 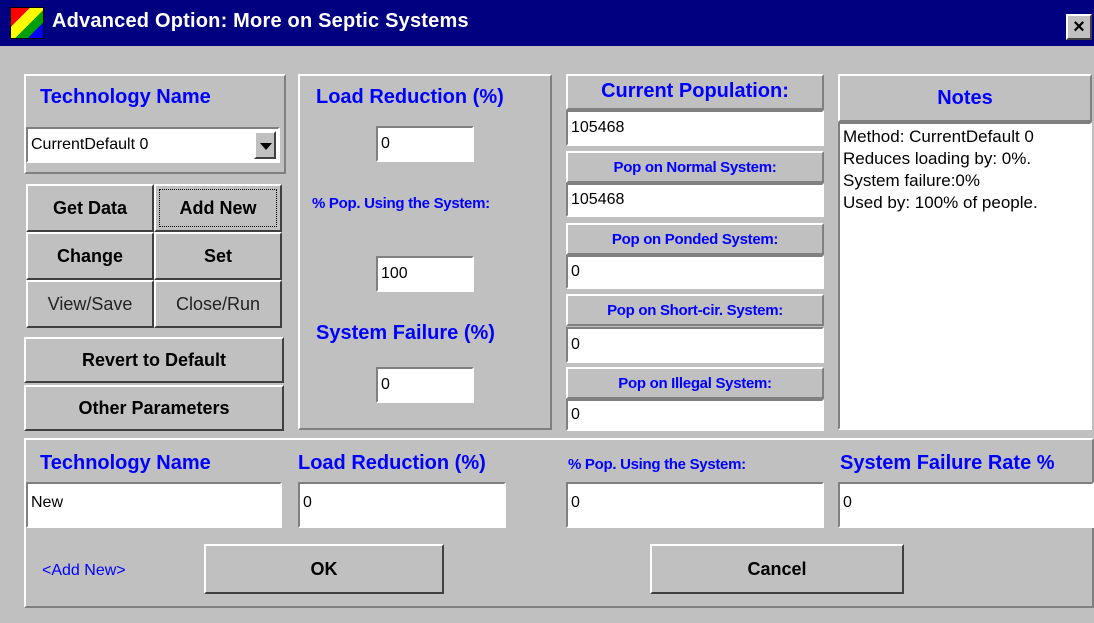 What do you see at coordinates (1079, 27) in the screenshot?
I see `close-button: ×` at bounding box center [1079, 27].